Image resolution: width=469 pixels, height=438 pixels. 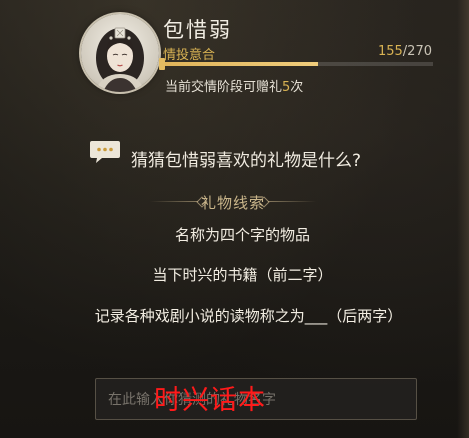 What do you see at coordinates (189, 55) in the screenshot?
I see `relationship-level: 情投意合` at bounding box center [189, 55].